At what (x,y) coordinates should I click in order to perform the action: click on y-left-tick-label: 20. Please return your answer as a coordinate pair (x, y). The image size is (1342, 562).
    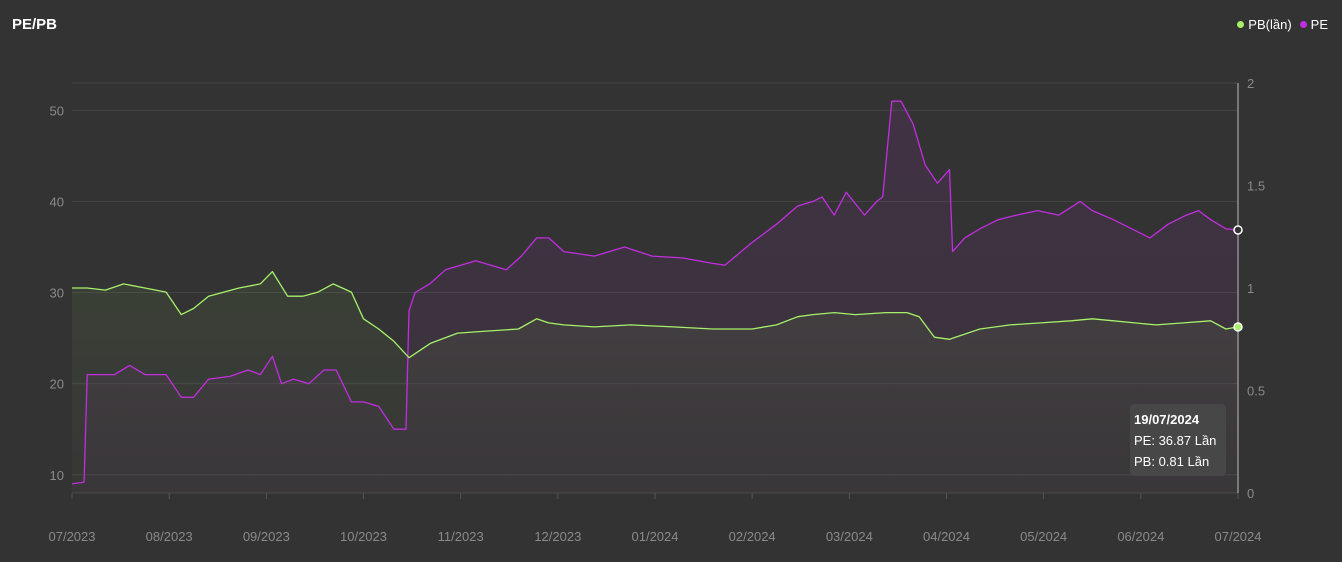
    Looking at the image, I should click on (57, 384).